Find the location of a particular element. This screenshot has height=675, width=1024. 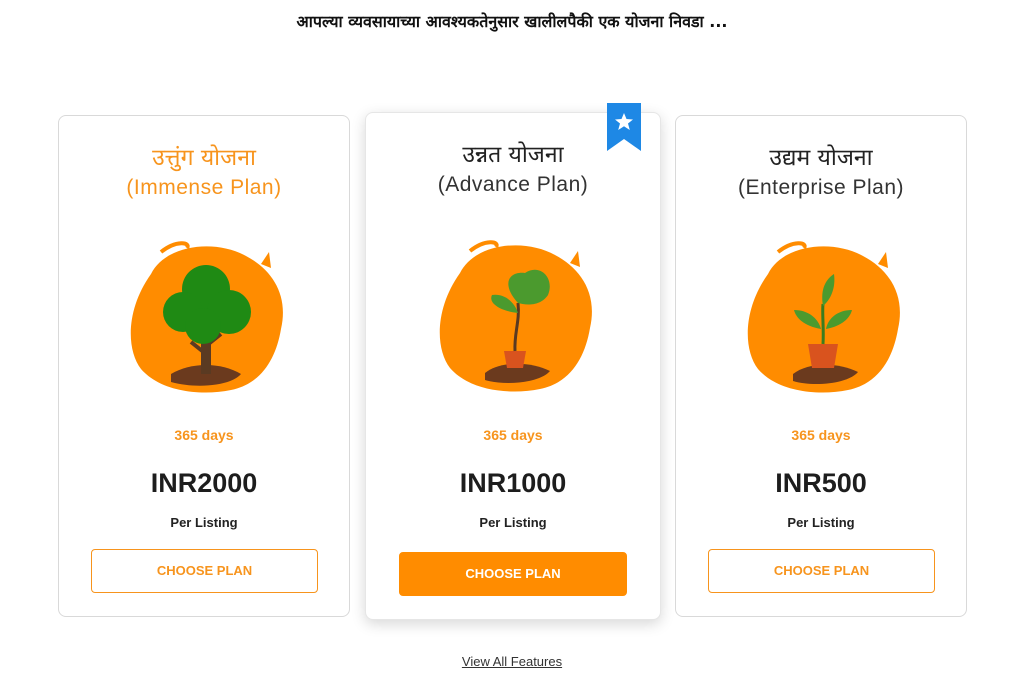

plan-name-english: (Enterprise Plan) is located at coordinates (821, 187).